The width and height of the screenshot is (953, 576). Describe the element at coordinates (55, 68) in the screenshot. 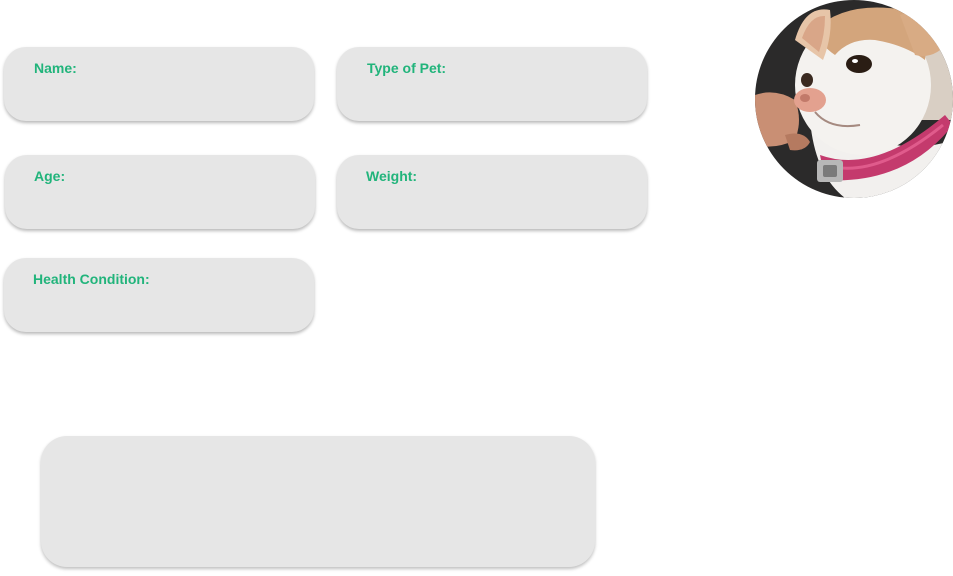

I see `name-label: Name:` at that location.